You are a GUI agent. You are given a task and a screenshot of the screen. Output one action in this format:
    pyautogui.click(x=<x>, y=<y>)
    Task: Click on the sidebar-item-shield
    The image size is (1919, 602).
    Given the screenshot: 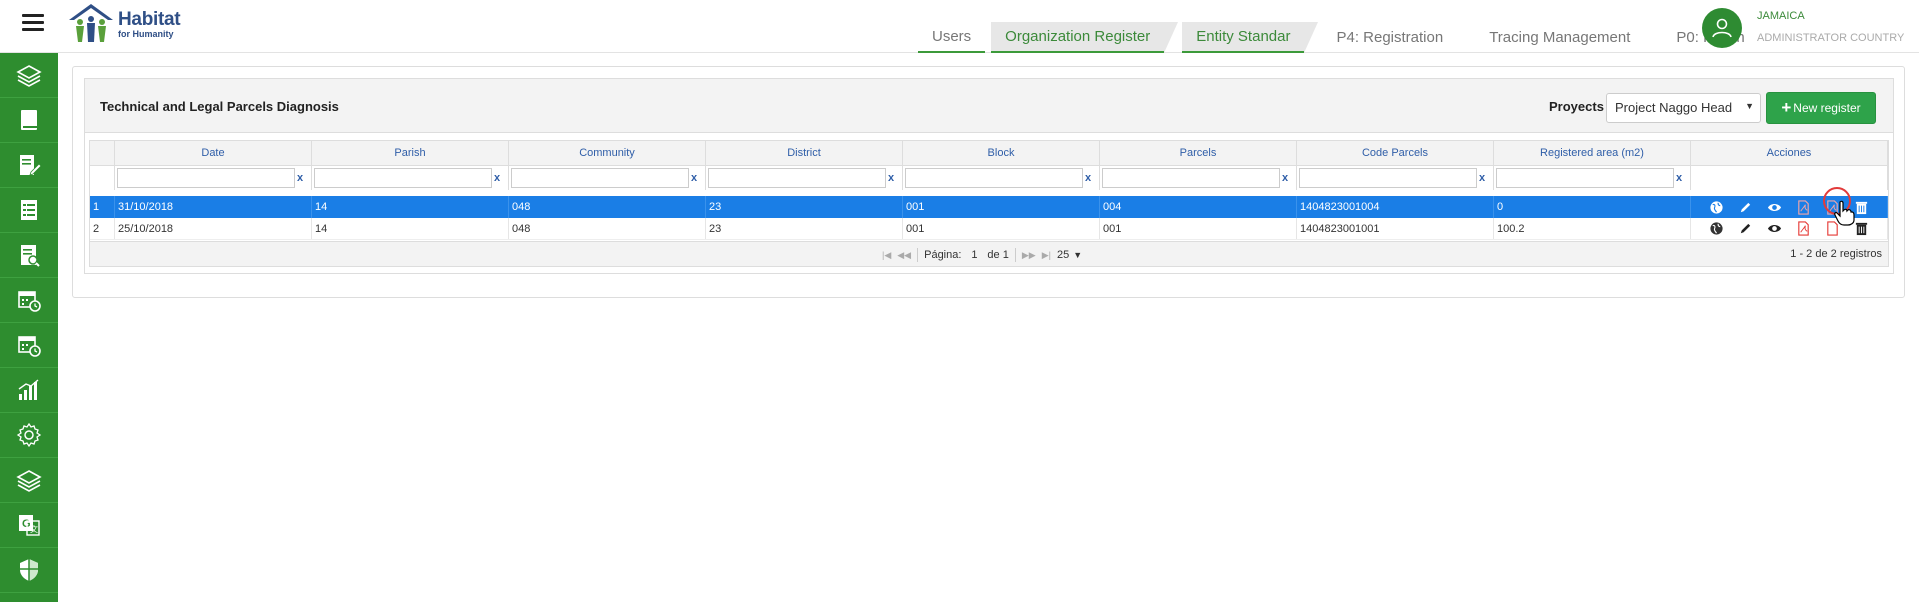 What is the action you would take?
    pyautogui.click(x=29, y=570)
    